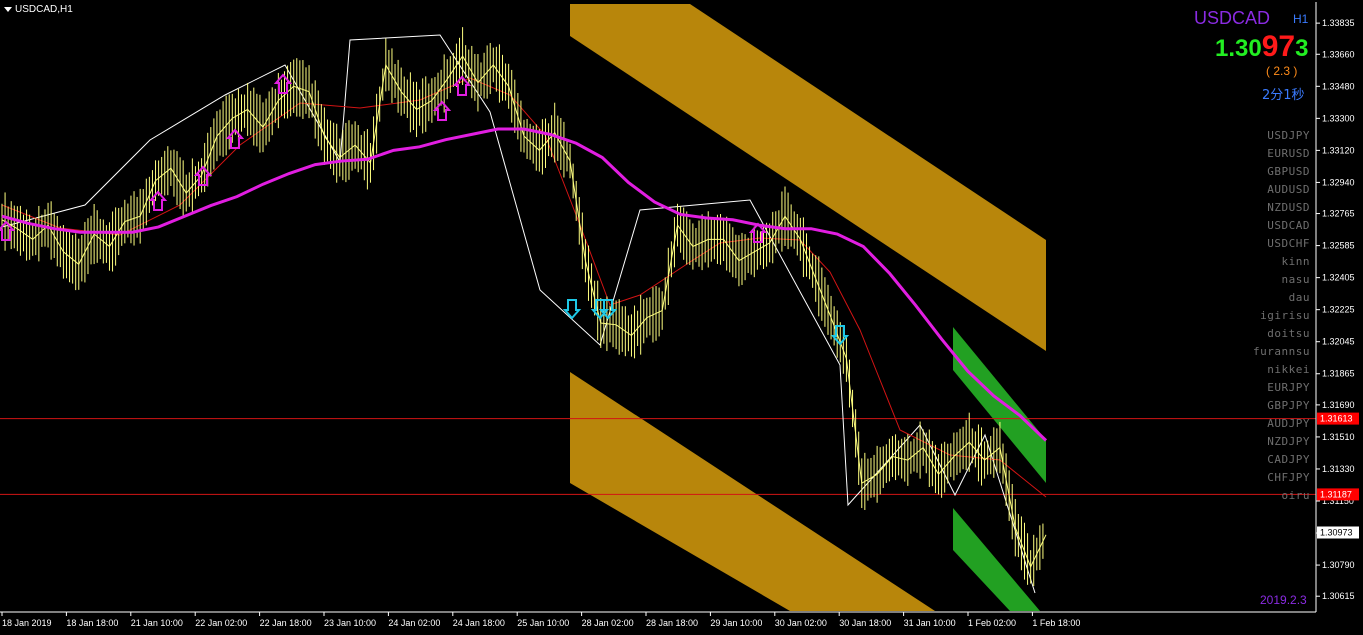 The image size is (1363, 635). What do you see at coordinates (1338, 86) in the screenshot?
I see `price-tick-label: 1.33480` at bounding box center [1338, 86].